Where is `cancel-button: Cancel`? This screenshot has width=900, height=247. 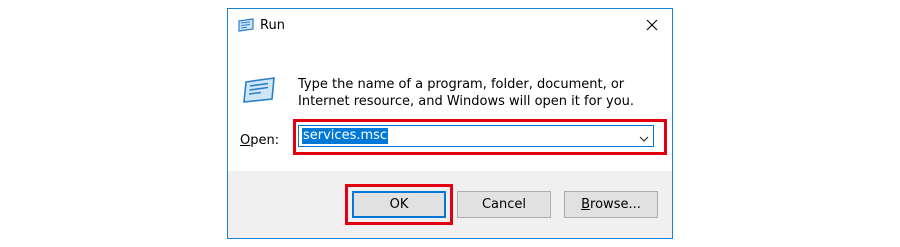
cancel-button: Cancel is located at coordinates (504, 204).